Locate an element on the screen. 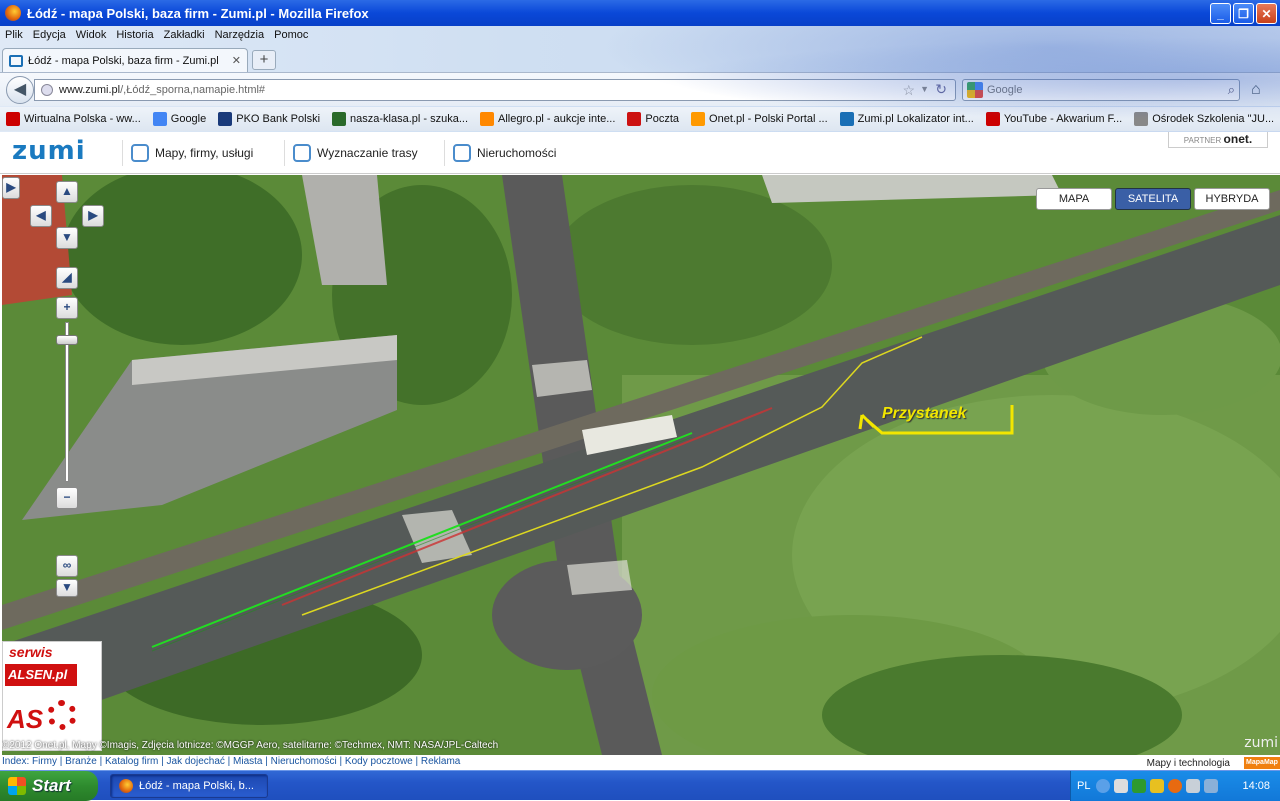 This screenshot has height=801, width=1280. map-icon is located at coordinates (140, 153).